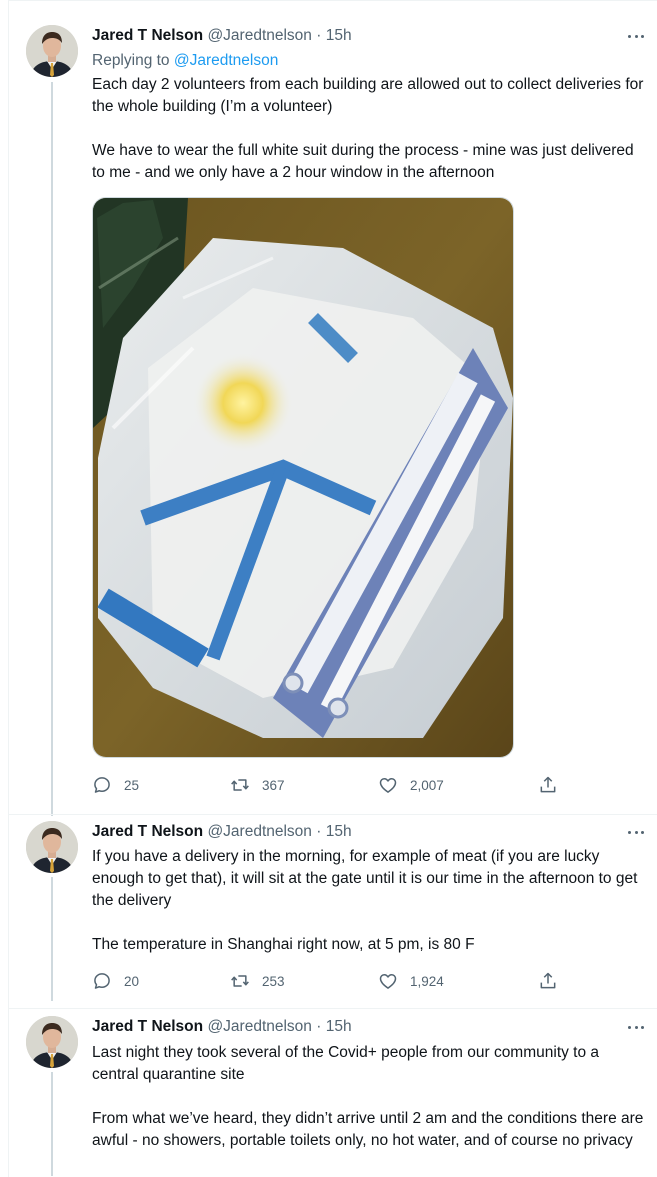 This screenshot has height=1177, width=657. Describe the element at coordinates (226, 60) in the screenshot. I see `replying-to-link: @Jaredtnelson` at that location.